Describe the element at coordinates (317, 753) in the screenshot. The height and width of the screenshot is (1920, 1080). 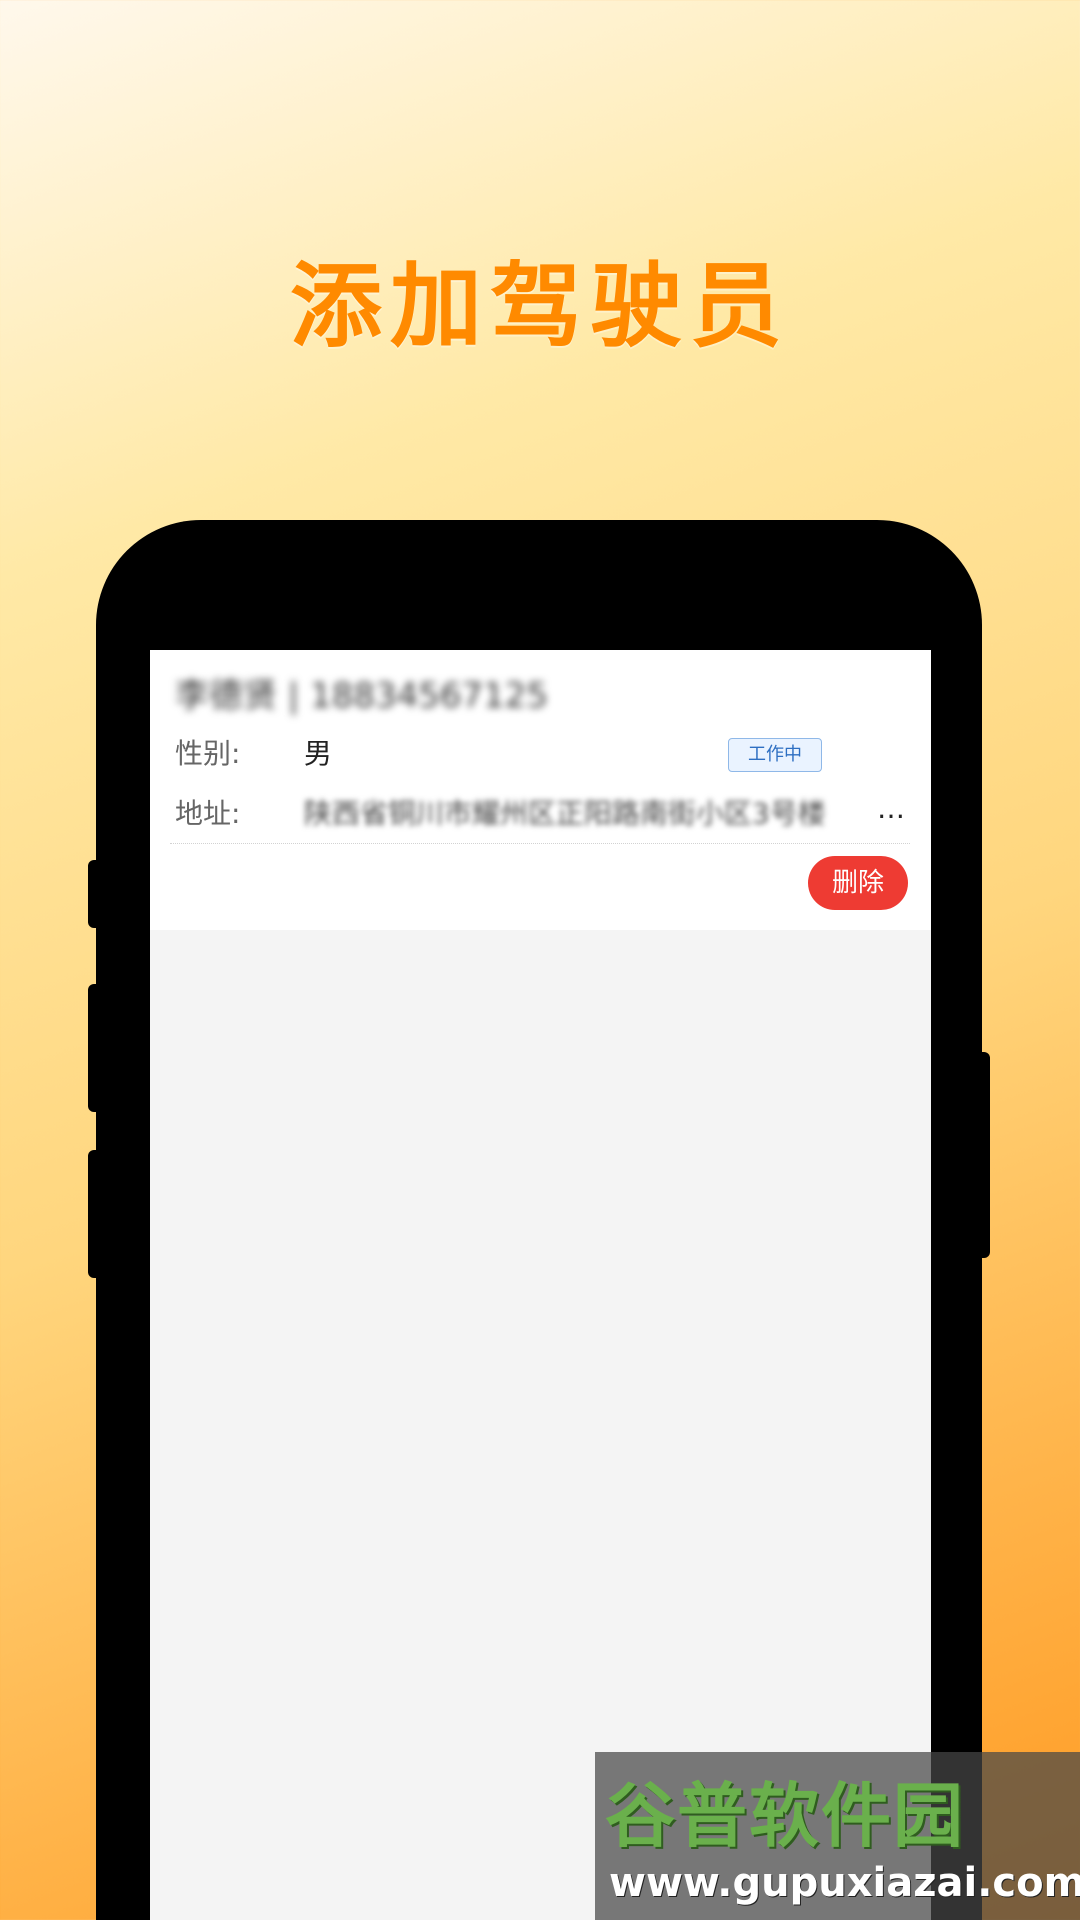
I see `gender-value: 男` at that location.